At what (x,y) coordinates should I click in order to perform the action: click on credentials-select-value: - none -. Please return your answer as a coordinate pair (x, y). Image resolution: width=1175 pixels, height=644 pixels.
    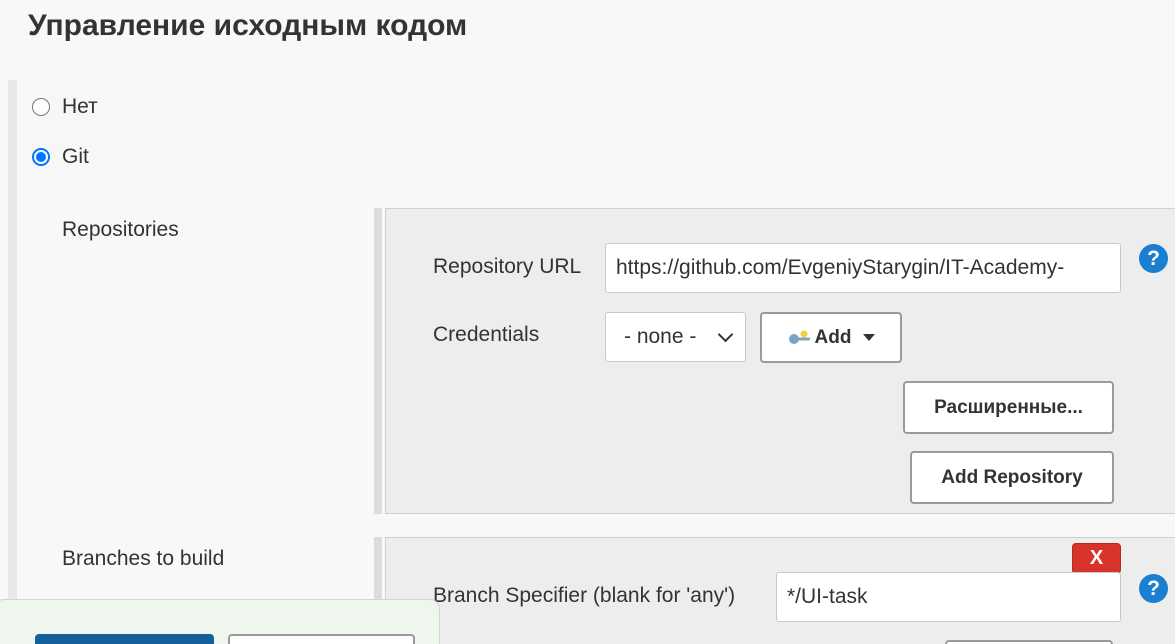
    Looking at the image, I should click on (660, 336).